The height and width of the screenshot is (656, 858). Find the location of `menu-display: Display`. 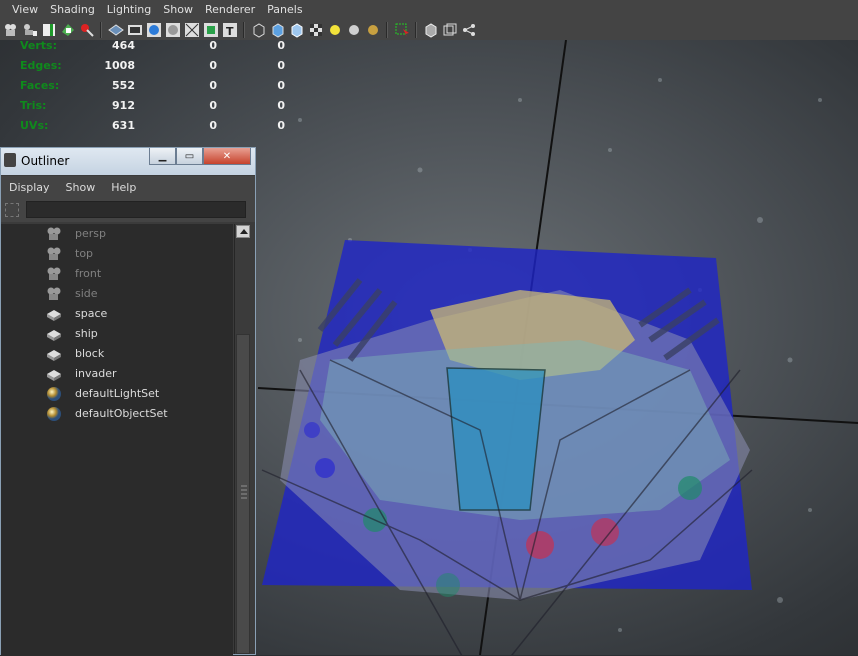

menu-display: Display is located at coordinates (29, 187).